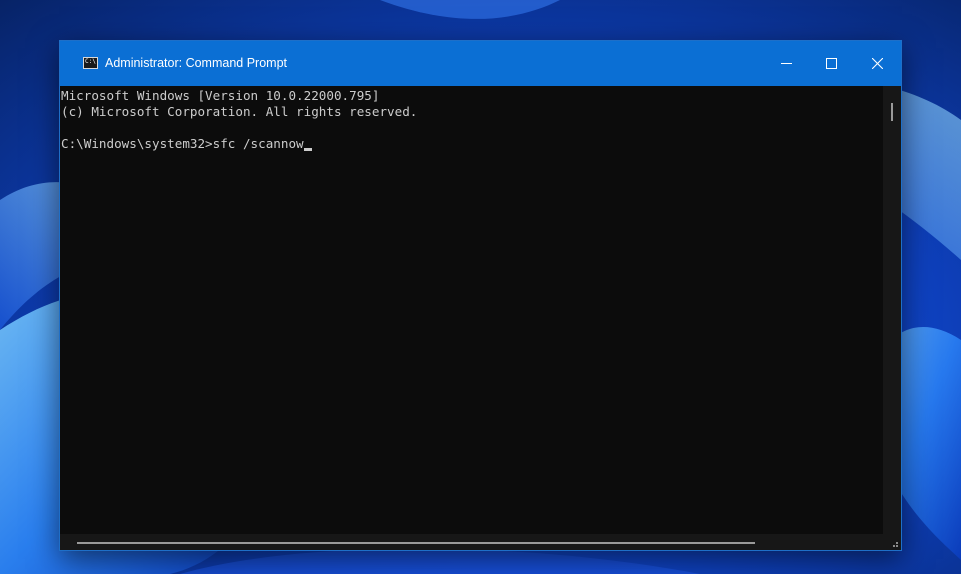 Image resolution: width=961 pixels, height=574 pixels. I want to click on vertical-scrollbar, so click(892, 310).